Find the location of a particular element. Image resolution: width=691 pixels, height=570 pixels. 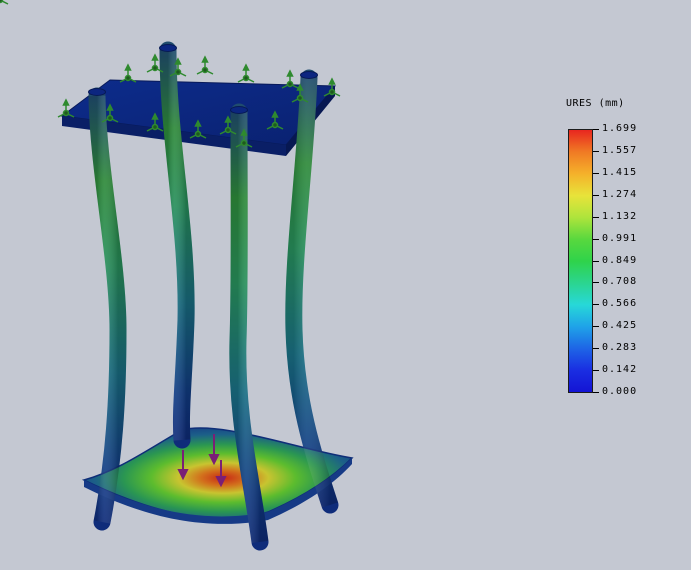

legend-value: 0.566 is located at coordinates (620, 304).